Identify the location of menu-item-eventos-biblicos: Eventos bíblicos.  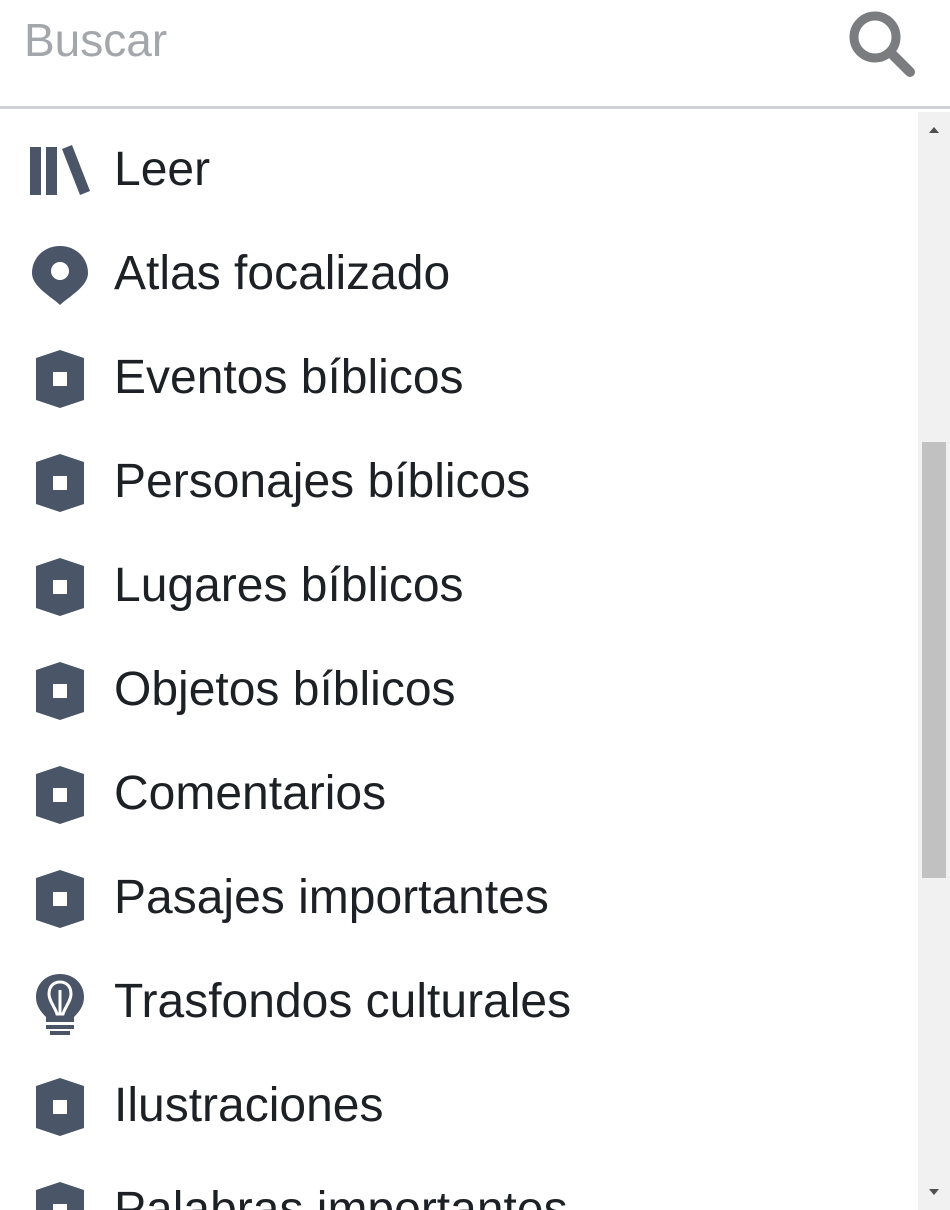
(459, 372).